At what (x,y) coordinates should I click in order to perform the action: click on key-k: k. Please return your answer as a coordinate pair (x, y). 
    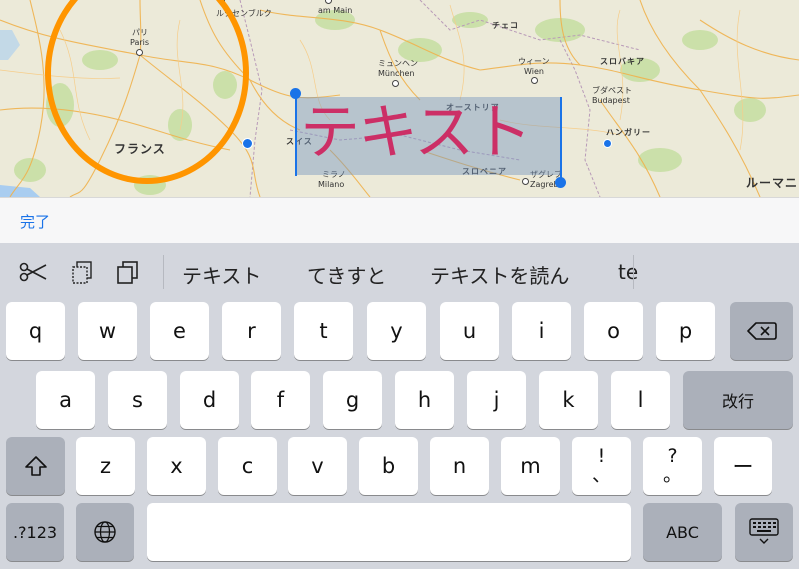
    Looking at the image, I should click on (568, 400).